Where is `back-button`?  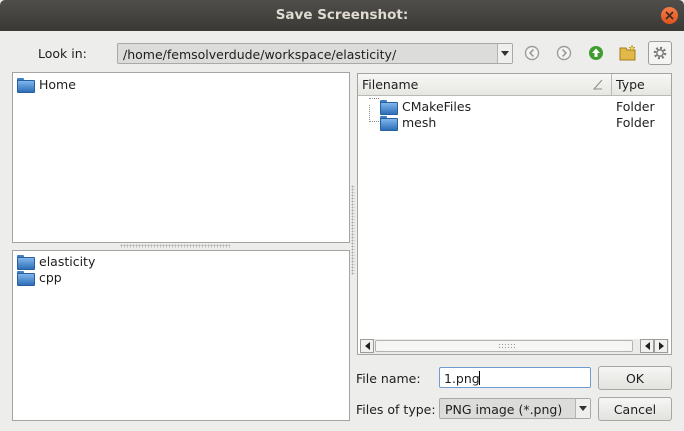 back-button is located at coordinates (532, 53).